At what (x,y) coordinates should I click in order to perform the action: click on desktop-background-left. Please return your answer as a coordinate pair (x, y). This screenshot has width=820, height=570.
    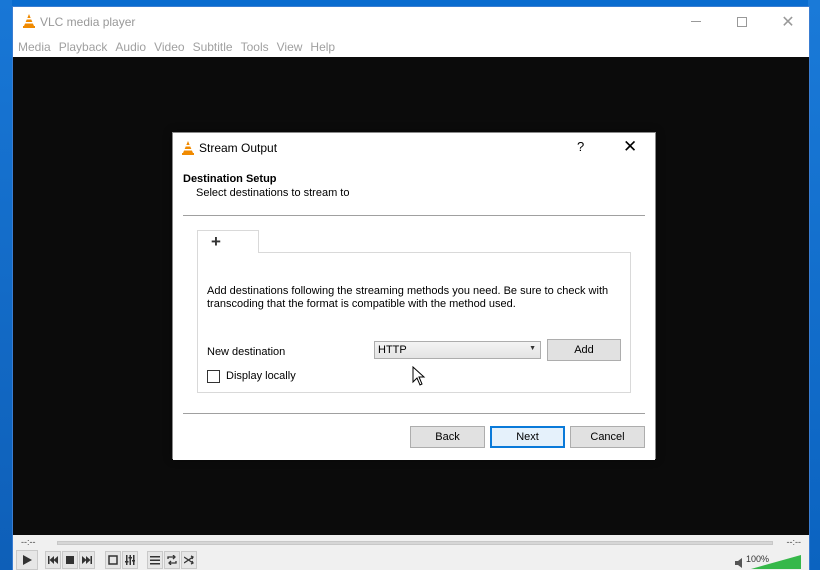
    Looking at the image, I should click on (6, 285).